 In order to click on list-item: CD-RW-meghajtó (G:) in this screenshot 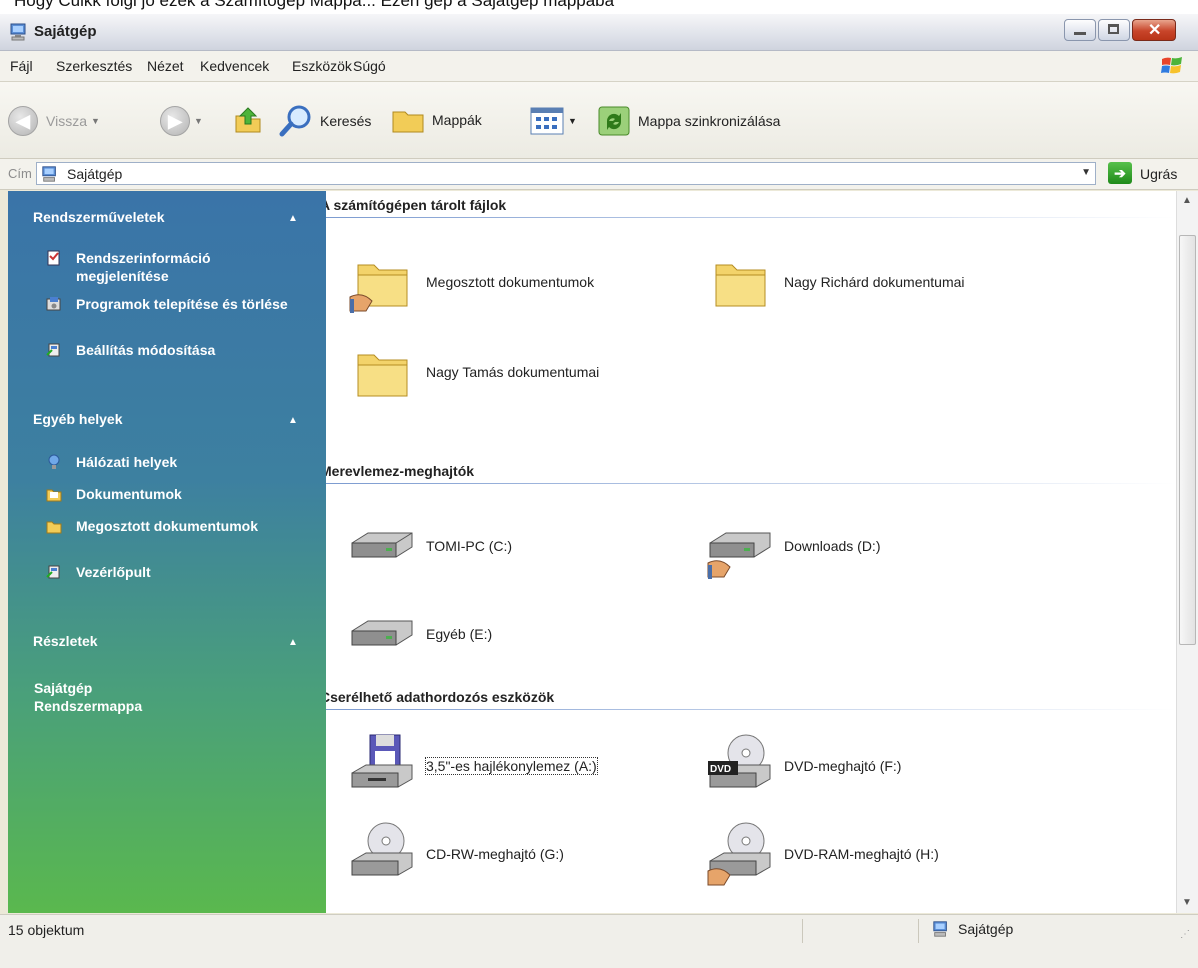, I will do `click(456, 854)`.